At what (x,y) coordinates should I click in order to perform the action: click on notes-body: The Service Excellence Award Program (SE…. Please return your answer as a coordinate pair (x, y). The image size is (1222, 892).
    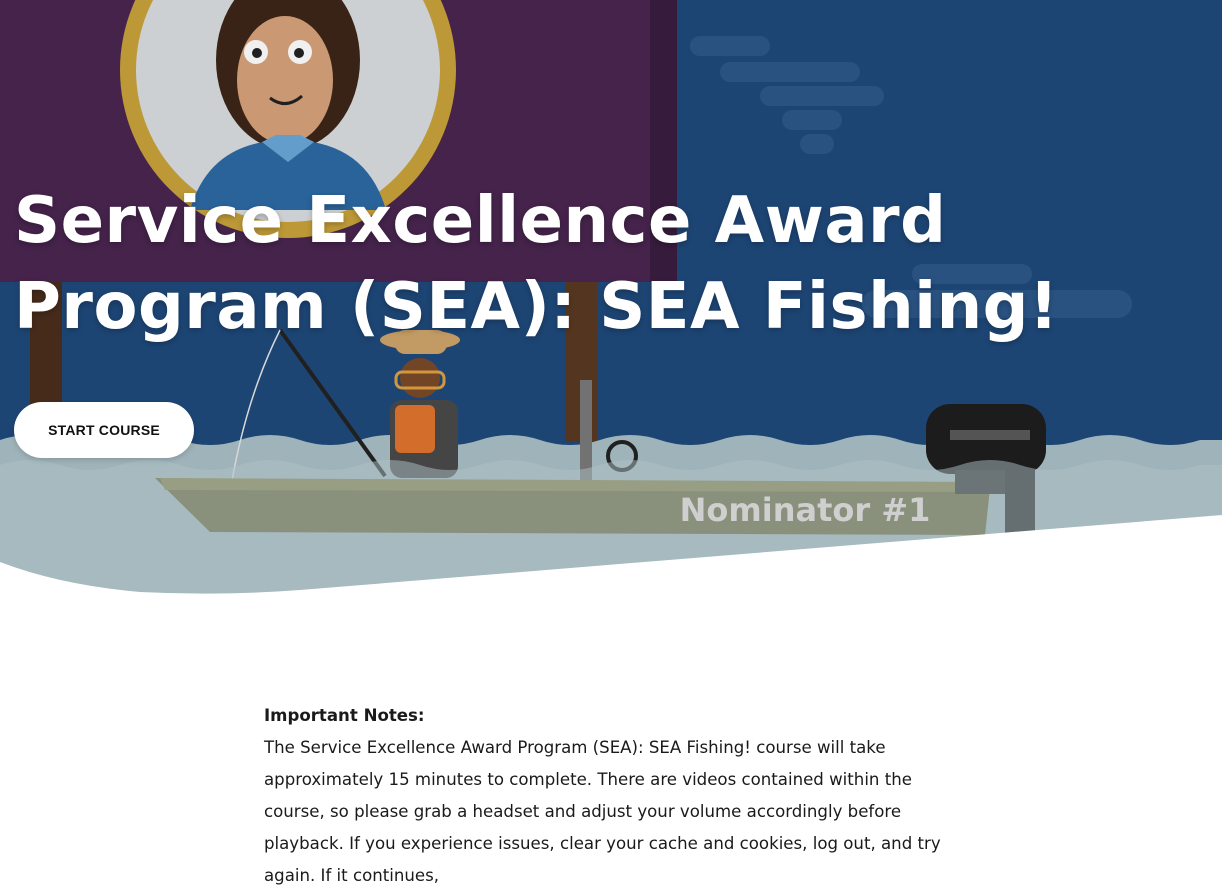
    Looking at the image, I should click on (602, 811).